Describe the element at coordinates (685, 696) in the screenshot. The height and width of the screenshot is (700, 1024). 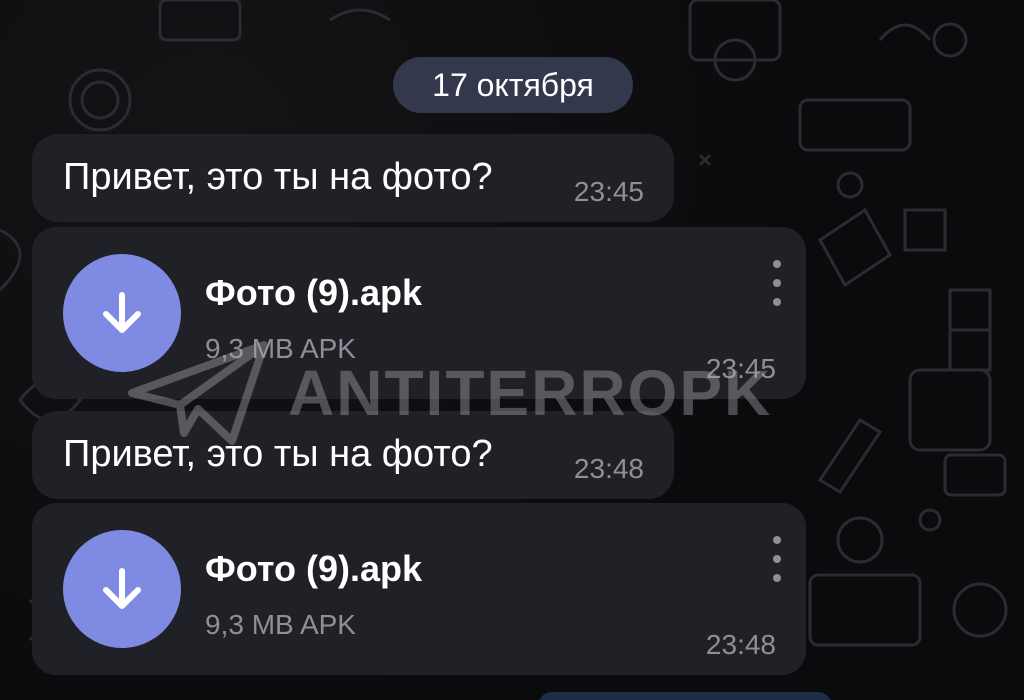
I see `next-message-peek` at that location.